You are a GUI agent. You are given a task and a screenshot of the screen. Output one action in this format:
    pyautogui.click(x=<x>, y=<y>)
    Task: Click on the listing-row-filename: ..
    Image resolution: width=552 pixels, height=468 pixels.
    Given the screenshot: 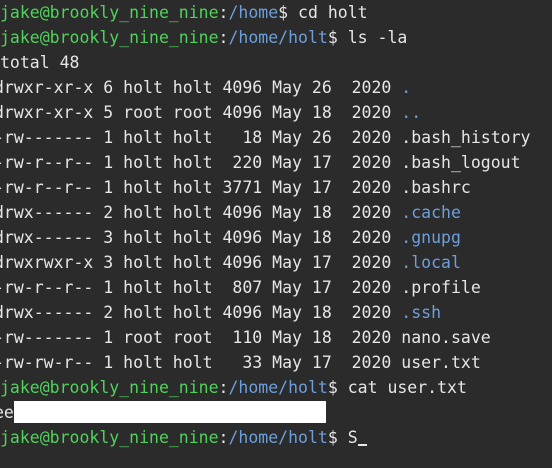 What is the action you would take?
    pyautogui.click(x=411, y=112)
    